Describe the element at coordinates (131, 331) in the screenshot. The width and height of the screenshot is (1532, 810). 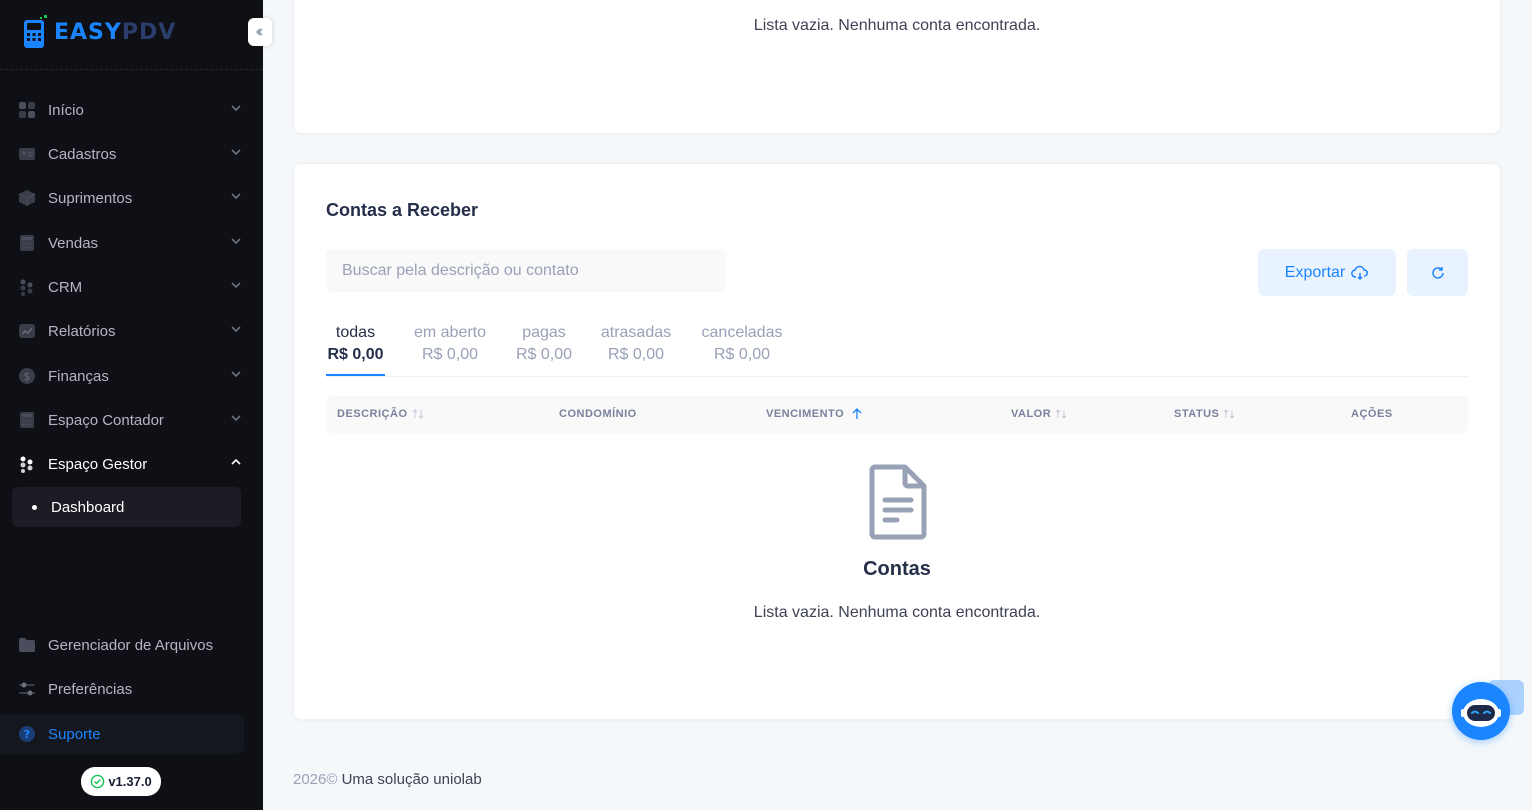
I see `sidebar-item-relatorios: Relatórios` at that location.